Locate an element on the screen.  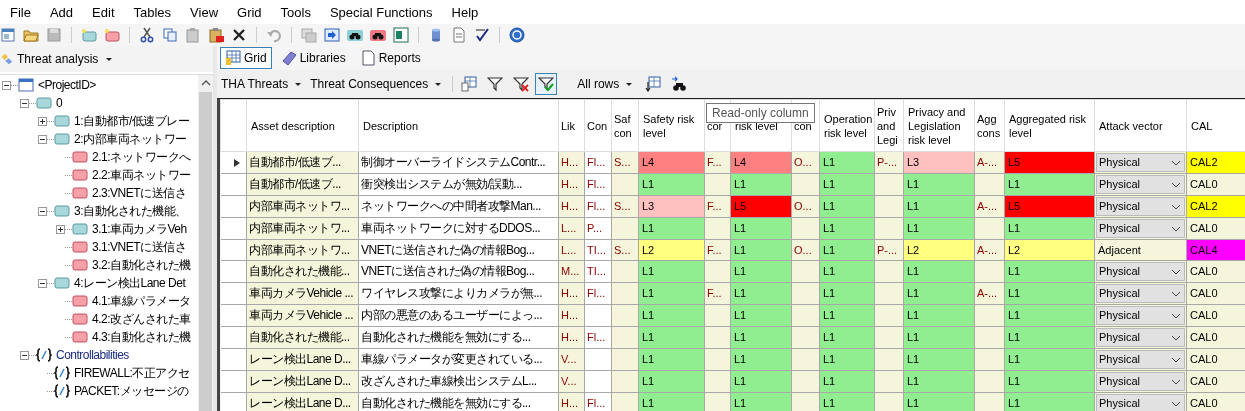
tree-item: 3:自動化された機能、 is located at coordinates (130, 211).